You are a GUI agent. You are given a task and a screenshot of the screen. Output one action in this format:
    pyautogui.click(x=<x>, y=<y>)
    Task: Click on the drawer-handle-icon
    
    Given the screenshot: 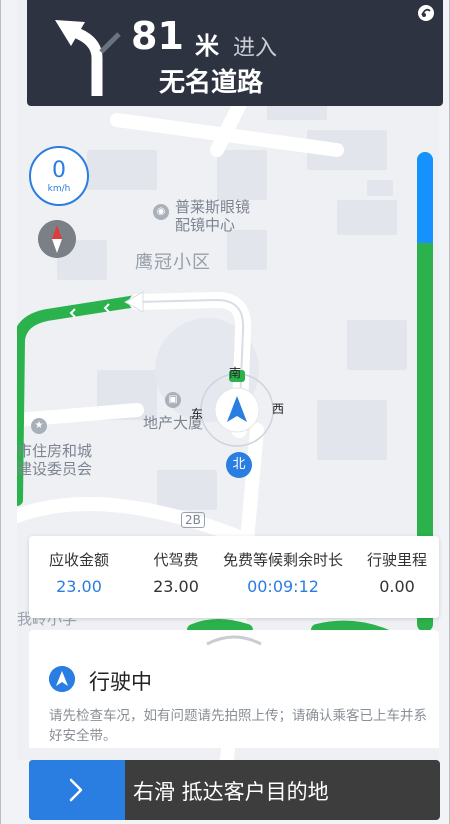 What is the action you would take?
    pyautogui.click(x=234, y=639)
    